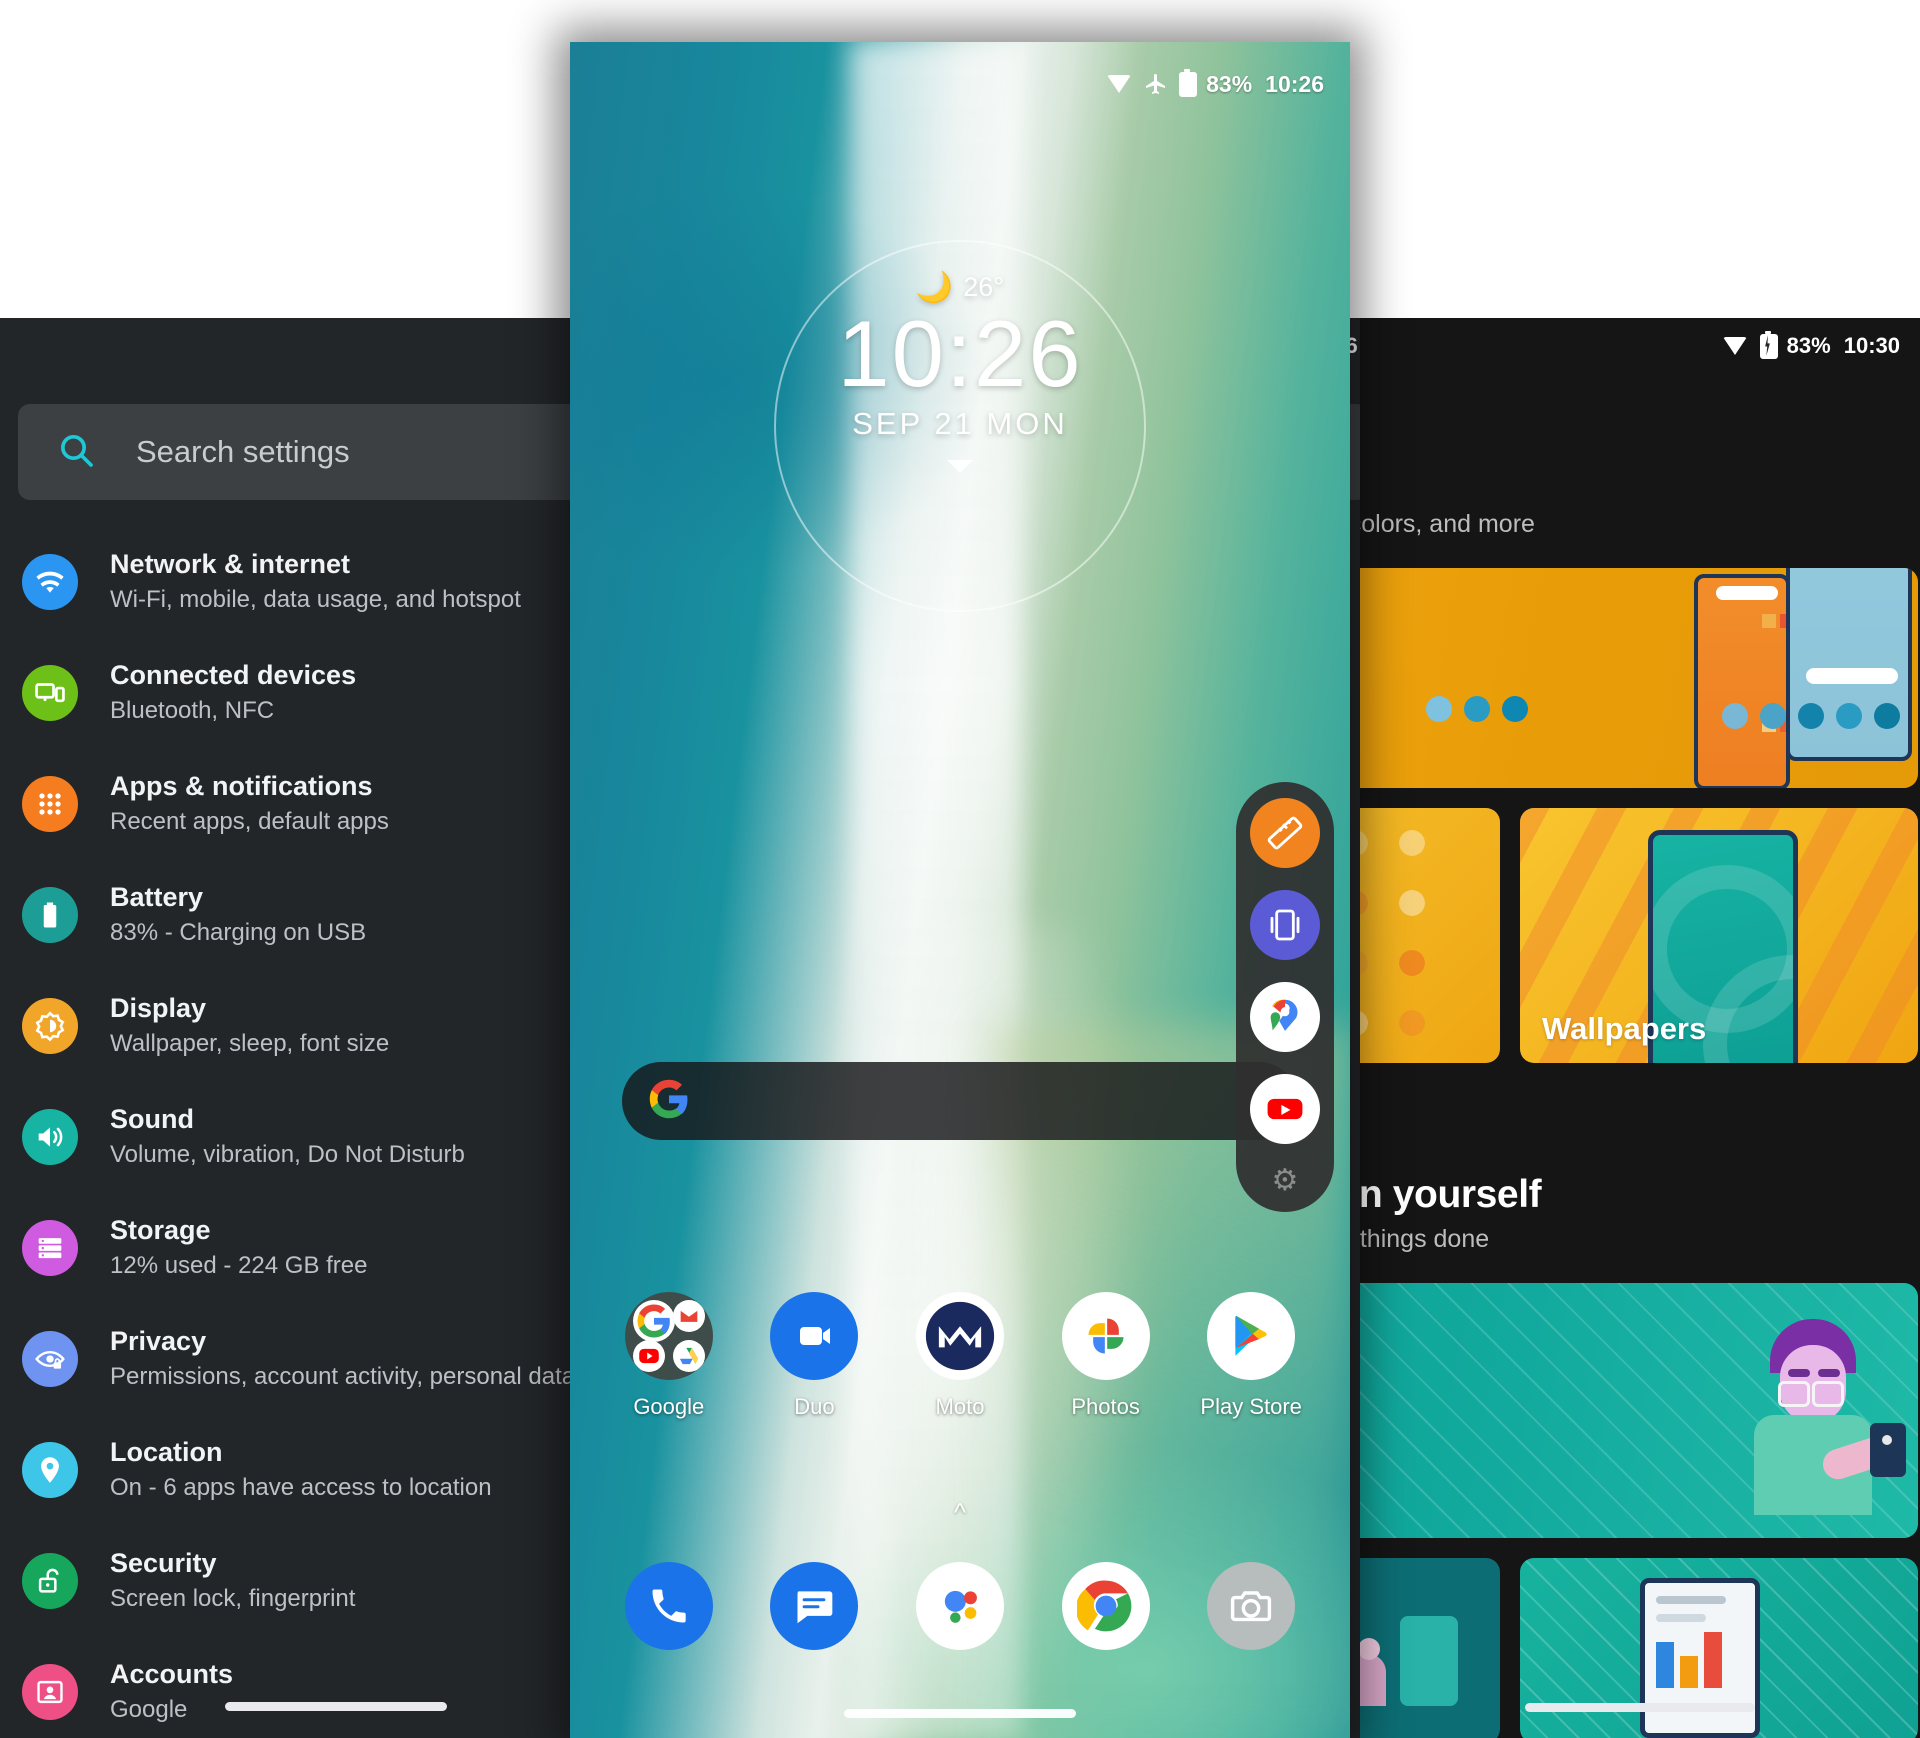 This screenshot has height=1738, width=1920. What do you see at coordinates (166, 1451) in the screenshot?
I see `sidebar-item-label: Location` at bounding box center [166, 1451].